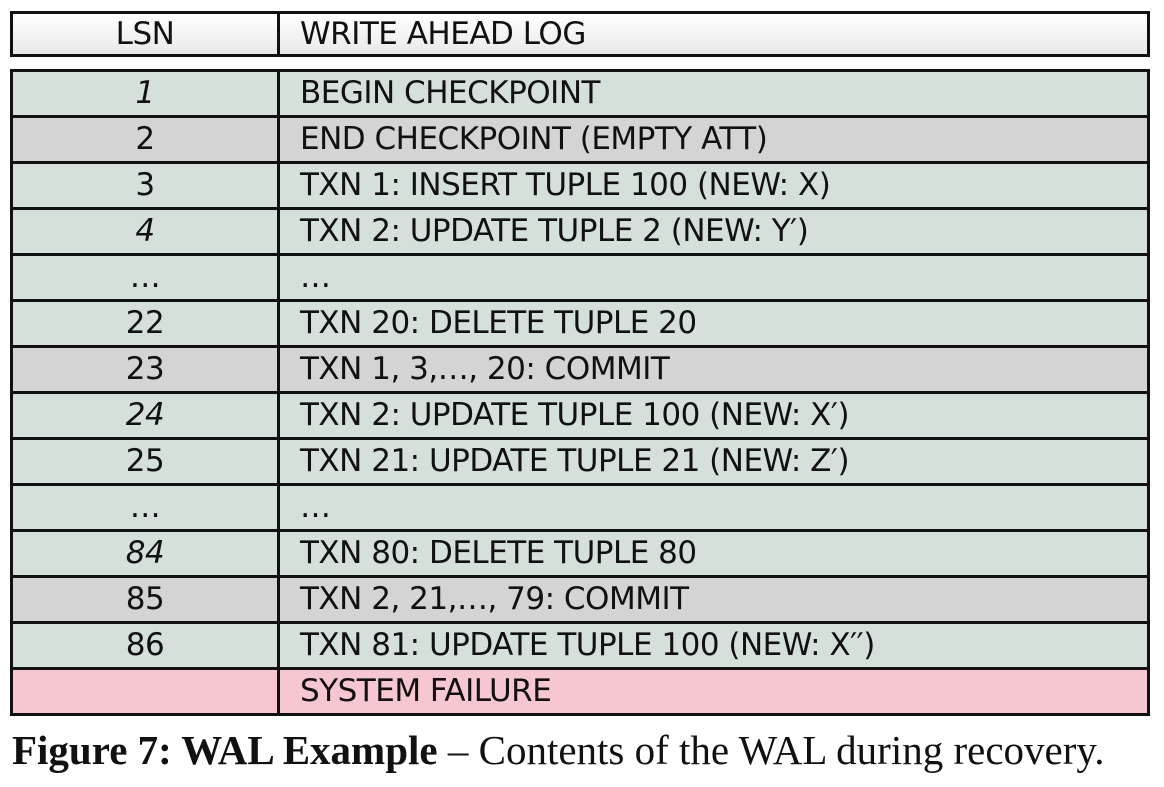 The height and width of the screenshot is (787, 1164). Describe the element at coordinates (146, 231) in the screenshot. I see `lsn-cell: 4` at that location.